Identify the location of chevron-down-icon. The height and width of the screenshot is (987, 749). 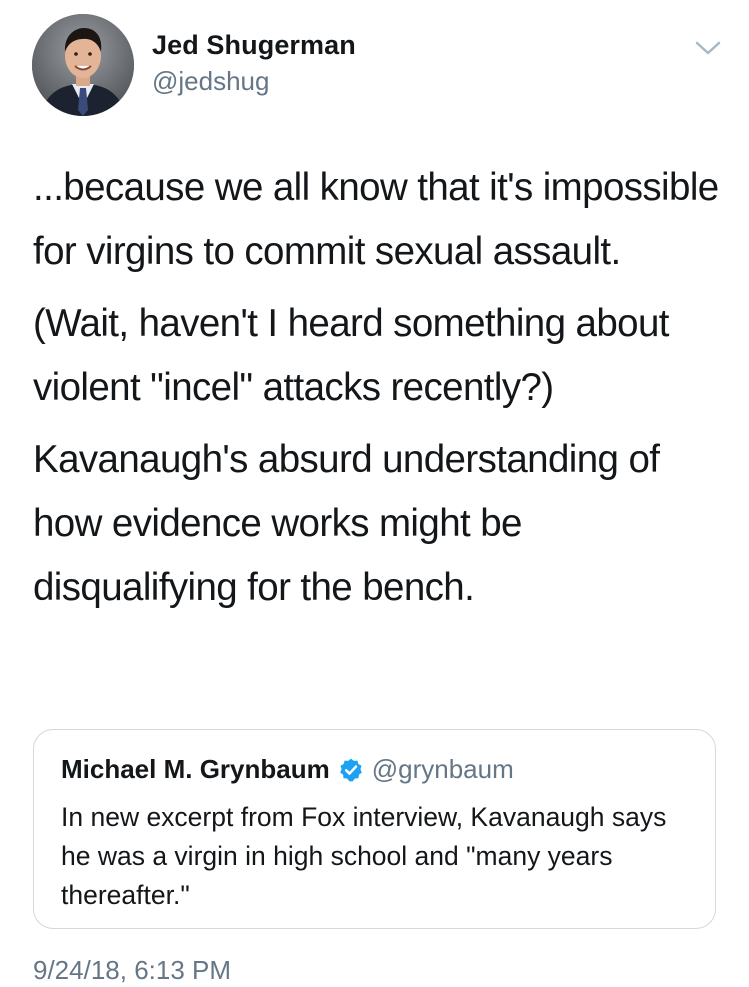
(708, 48).